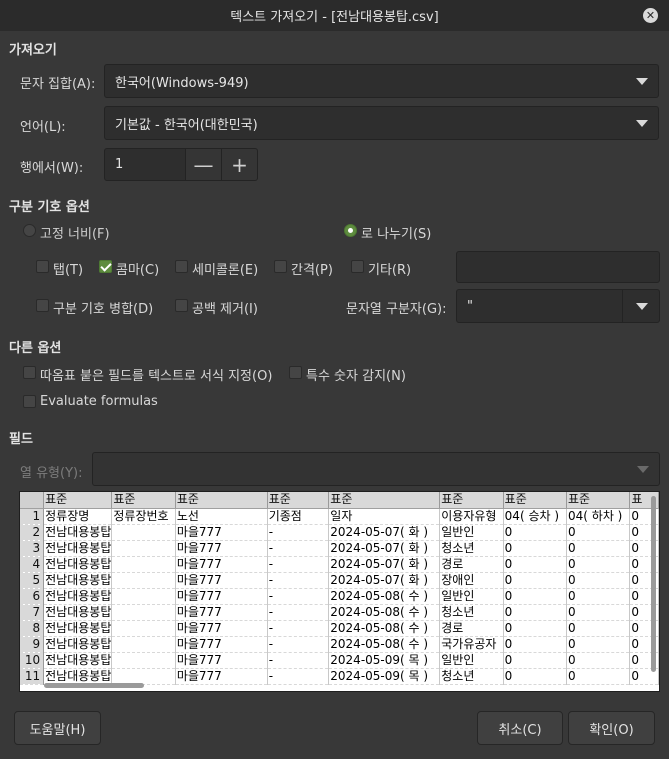 Image resolution: width=669 pixels, height=759 pixels. Describe the element at coordinates (43, 127) in the screenshot. I see `language-label: 언어(L):` at that location.